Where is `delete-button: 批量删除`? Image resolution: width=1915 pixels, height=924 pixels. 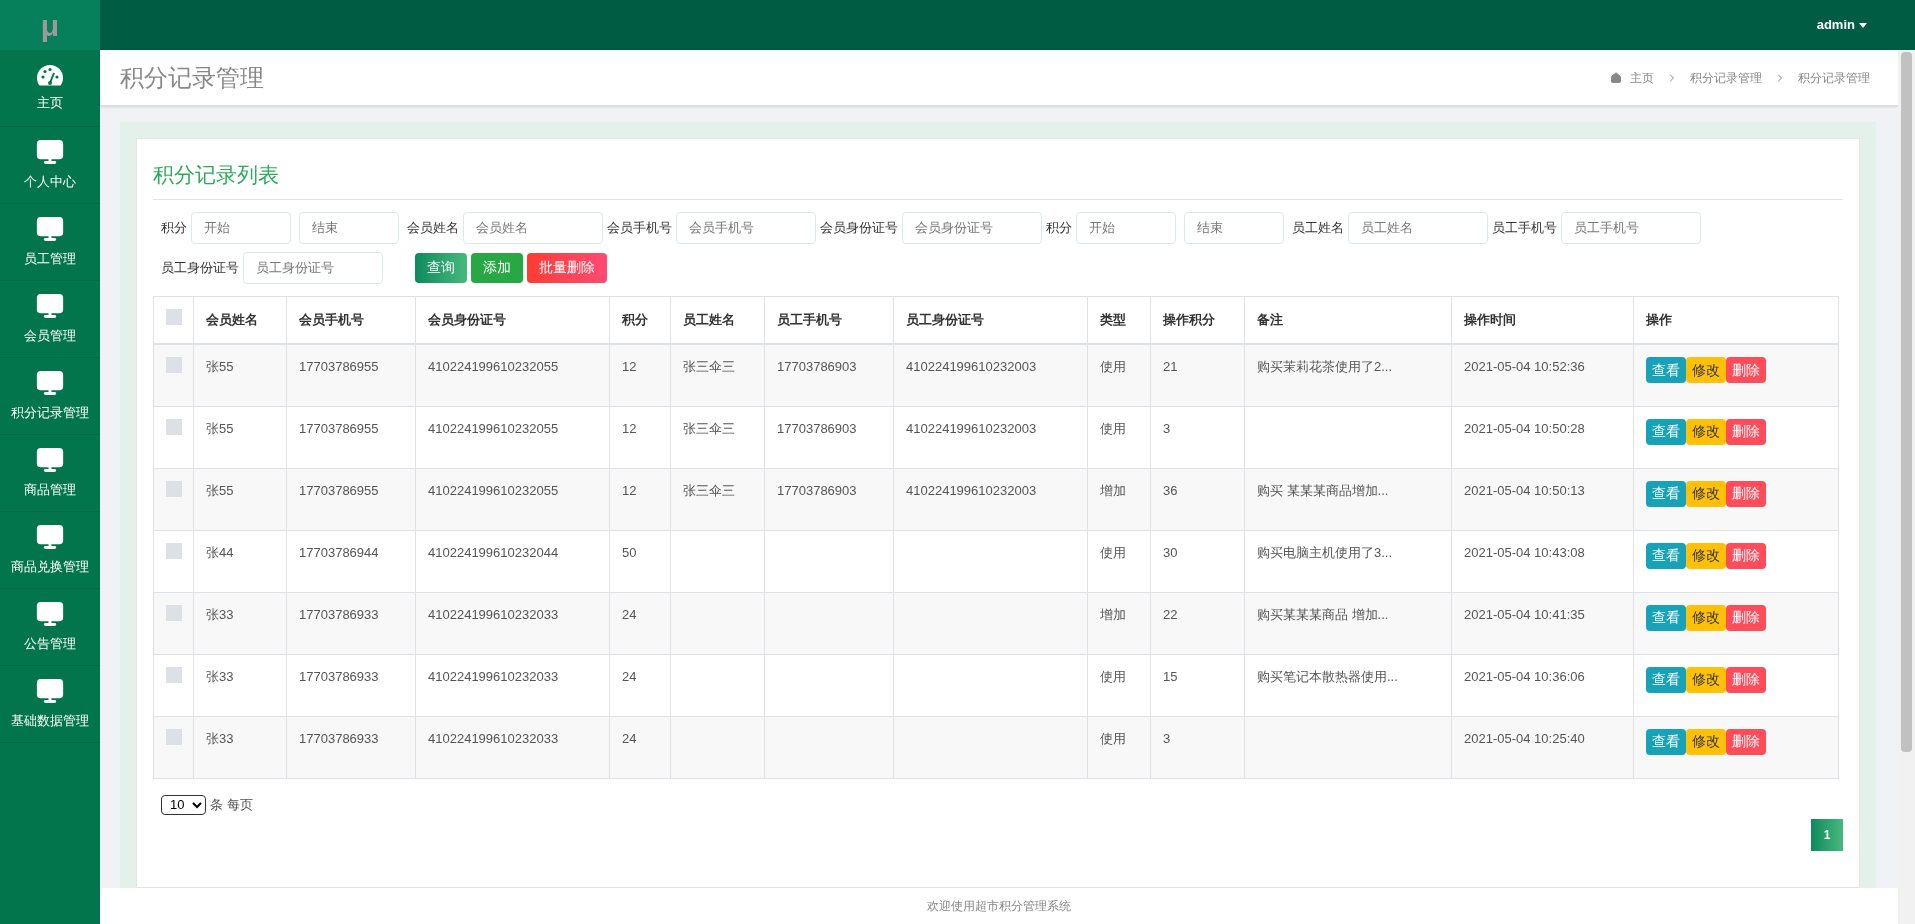
delete-button: 批量删除 is located at coordinates (567, 267).